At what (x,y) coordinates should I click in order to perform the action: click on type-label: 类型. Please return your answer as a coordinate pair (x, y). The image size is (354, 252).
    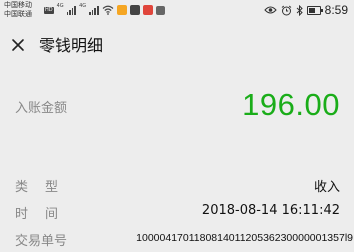
    Looking at the image, I should click on (45, 187).